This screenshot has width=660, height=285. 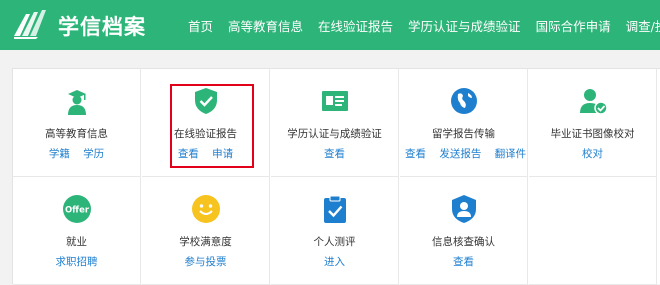 What do you see at coordinates (222, 154) in the screenshot?
I see `link-apply-report: 申请` at bounding box center [222, 154].